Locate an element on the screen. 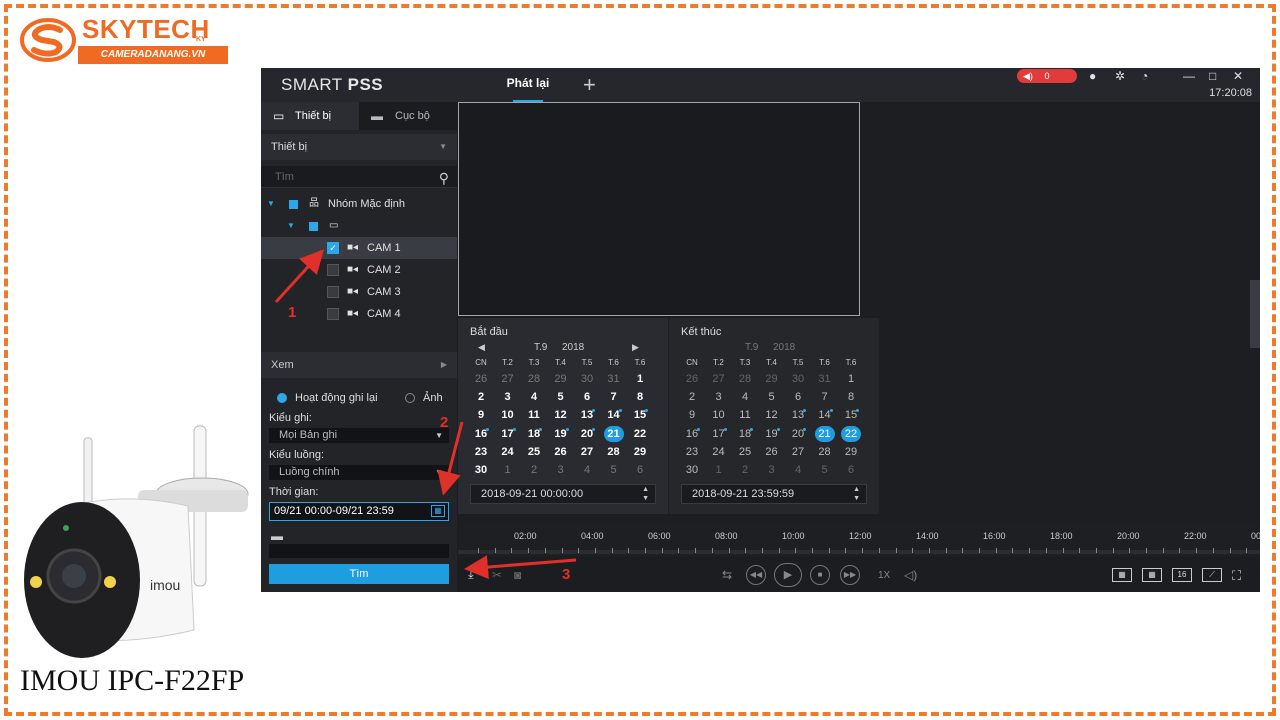 This screenshot has width=1280, height=720. close-icon: ✕ is located at coordinates (1238, 76).